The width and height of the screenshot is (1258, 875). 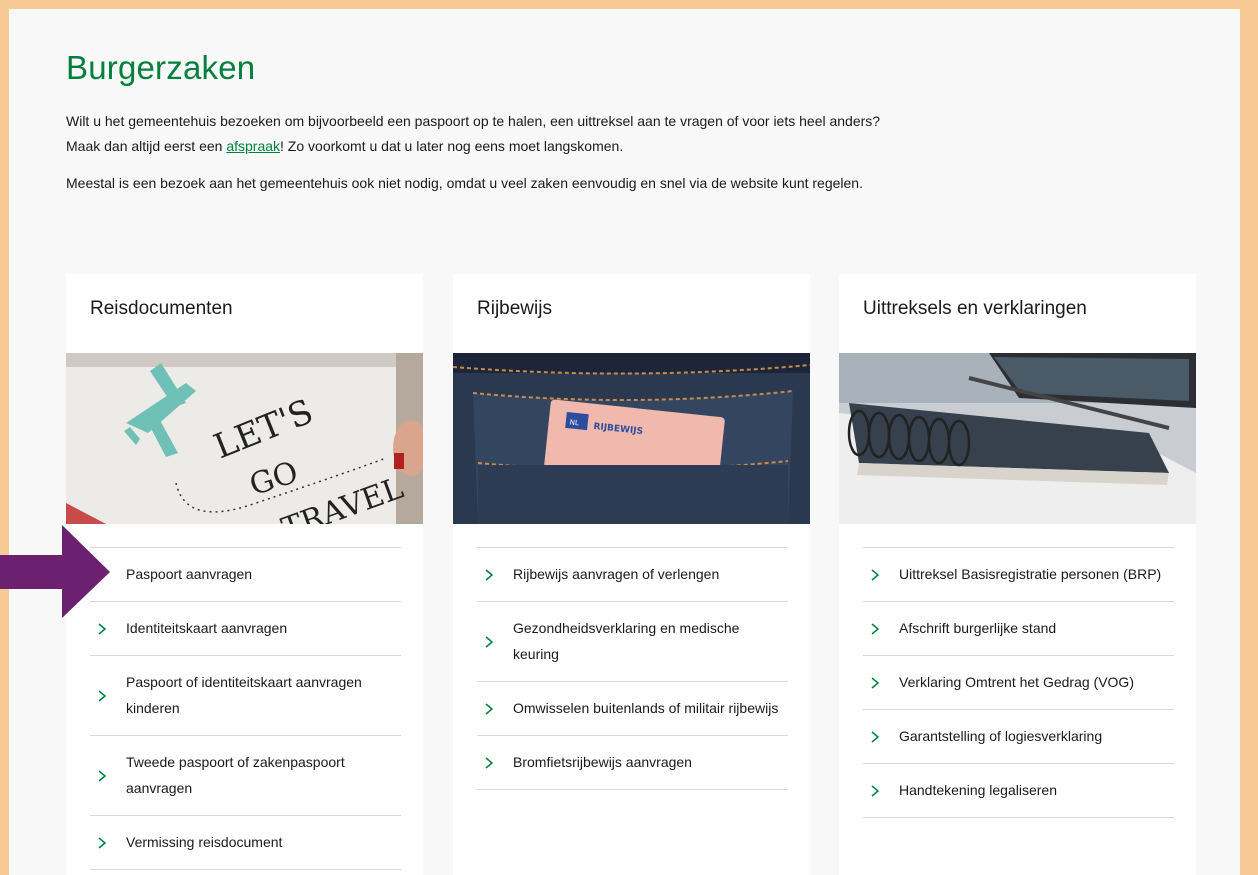 What do you see at coordinates (574, 422) in the screenshot?
I see `image-text: NL` at bounding box center [574, 422].